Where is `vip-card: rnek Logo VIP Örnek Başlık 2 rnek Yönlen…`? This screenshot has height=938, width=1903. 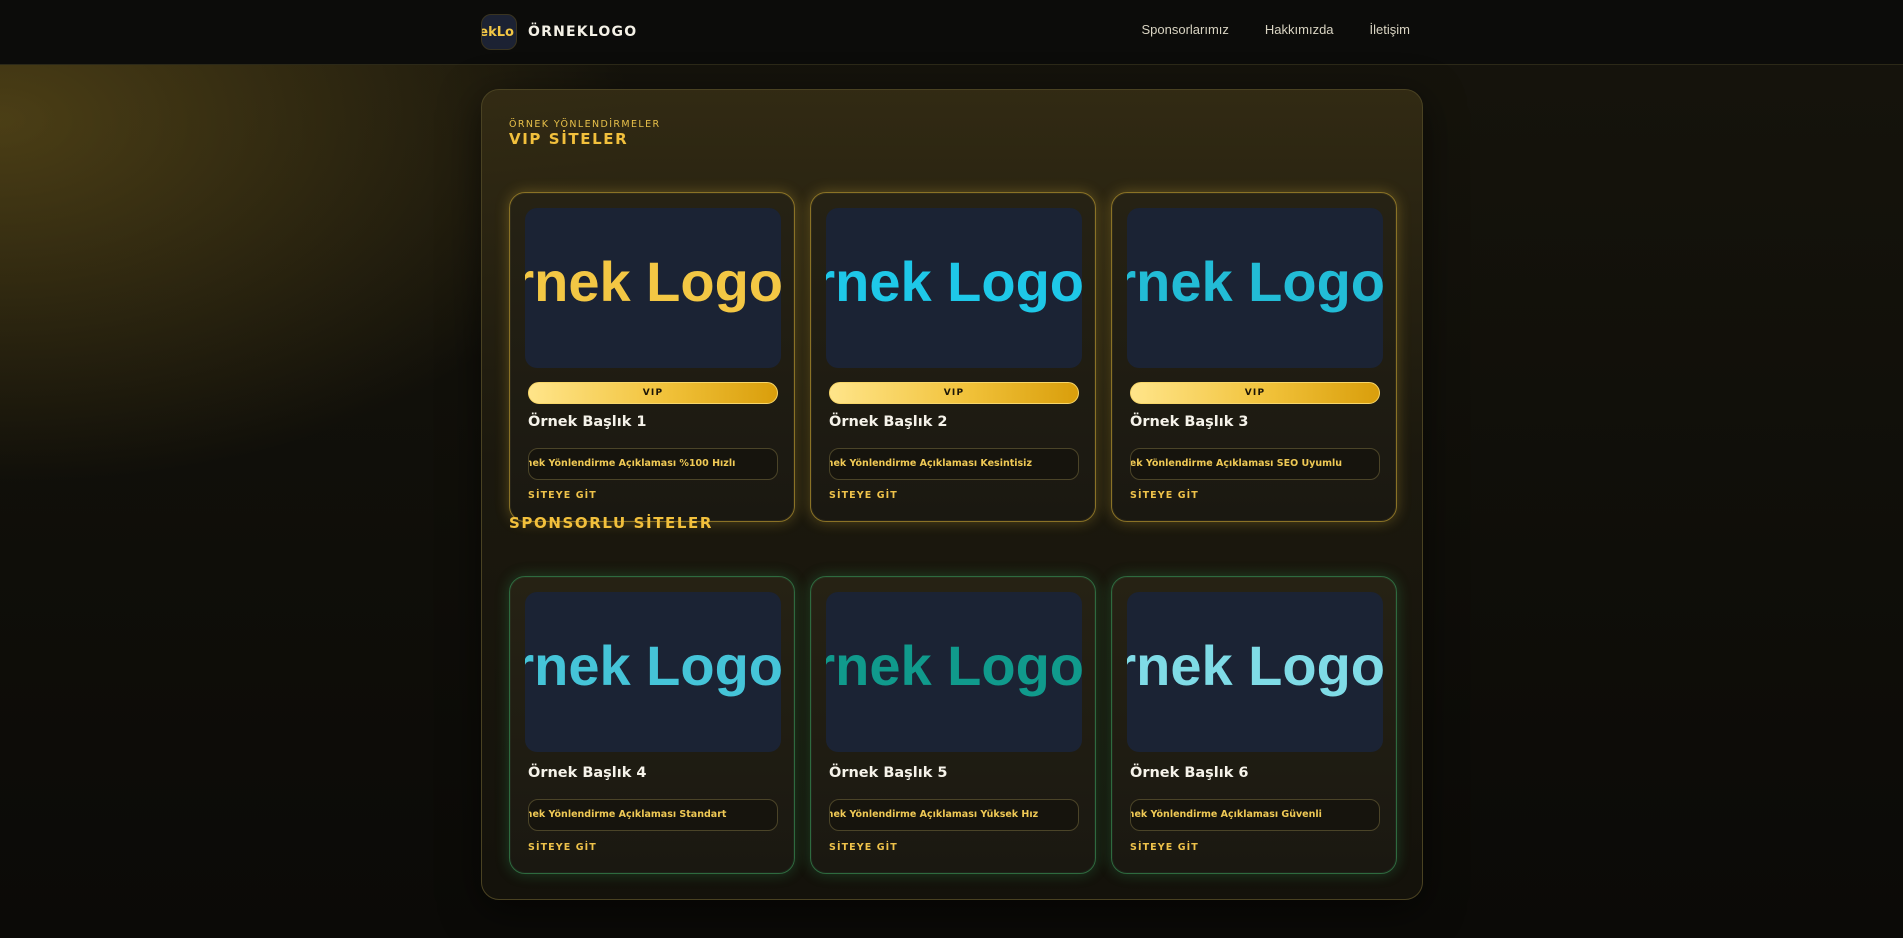 vip-card: rnek Logo VIP Örnek Başlık 2 rnek Yönlen… is located at coordinates (953, 357).